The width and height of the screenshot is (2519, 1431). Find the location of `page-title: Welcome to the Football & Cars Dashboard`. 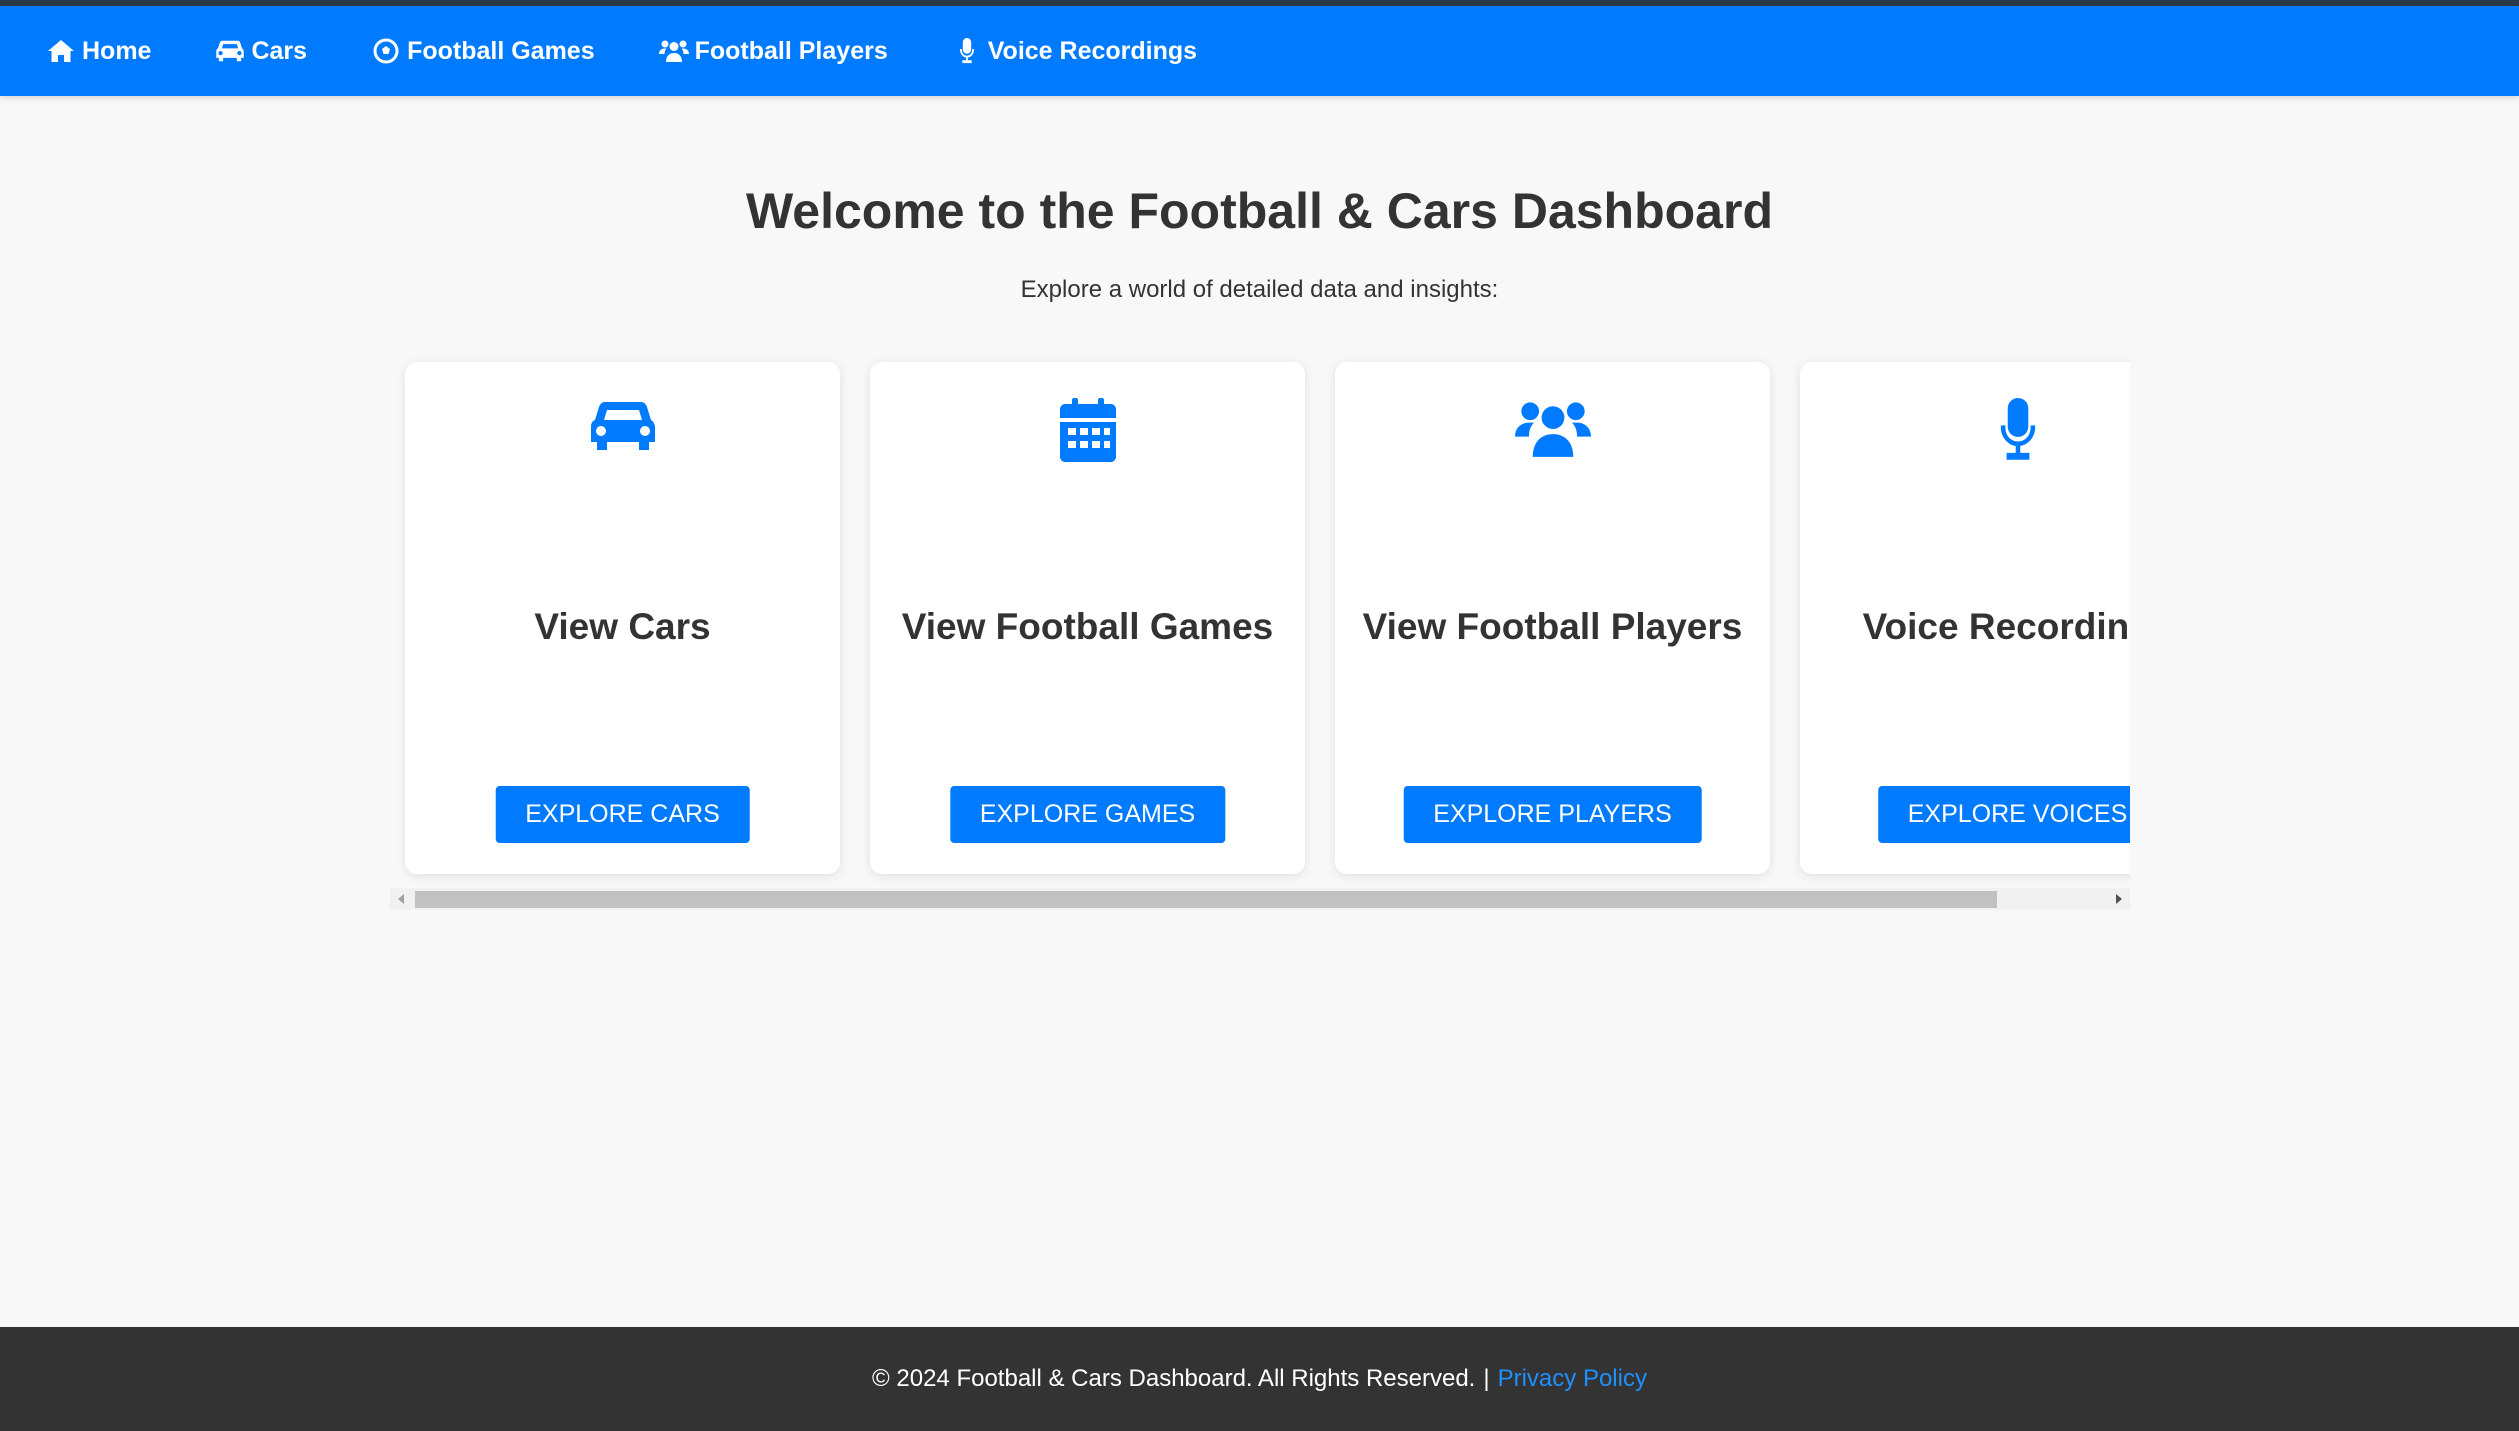

page-title: Welcome to the Football & Cars Dashboard is located at coordinates (1259, 211).